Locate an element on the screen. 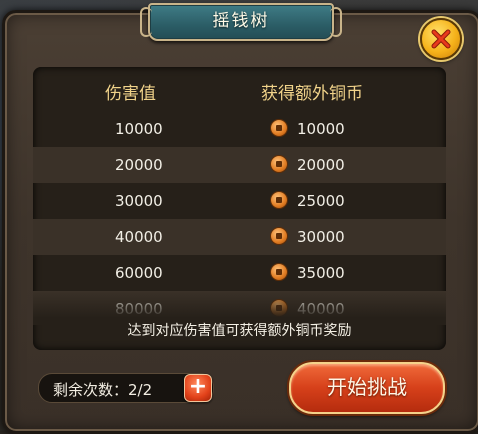  damage-value: 30000 is located at coordinates (139, 201).